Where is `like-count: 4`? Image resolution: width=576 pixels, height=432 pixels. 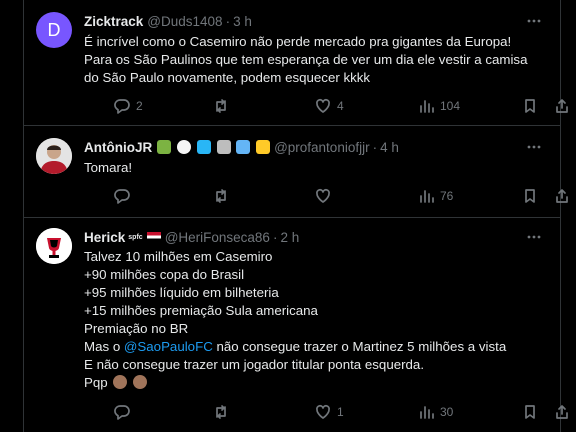
like-count: 4 is located at coordinates (340, 106).